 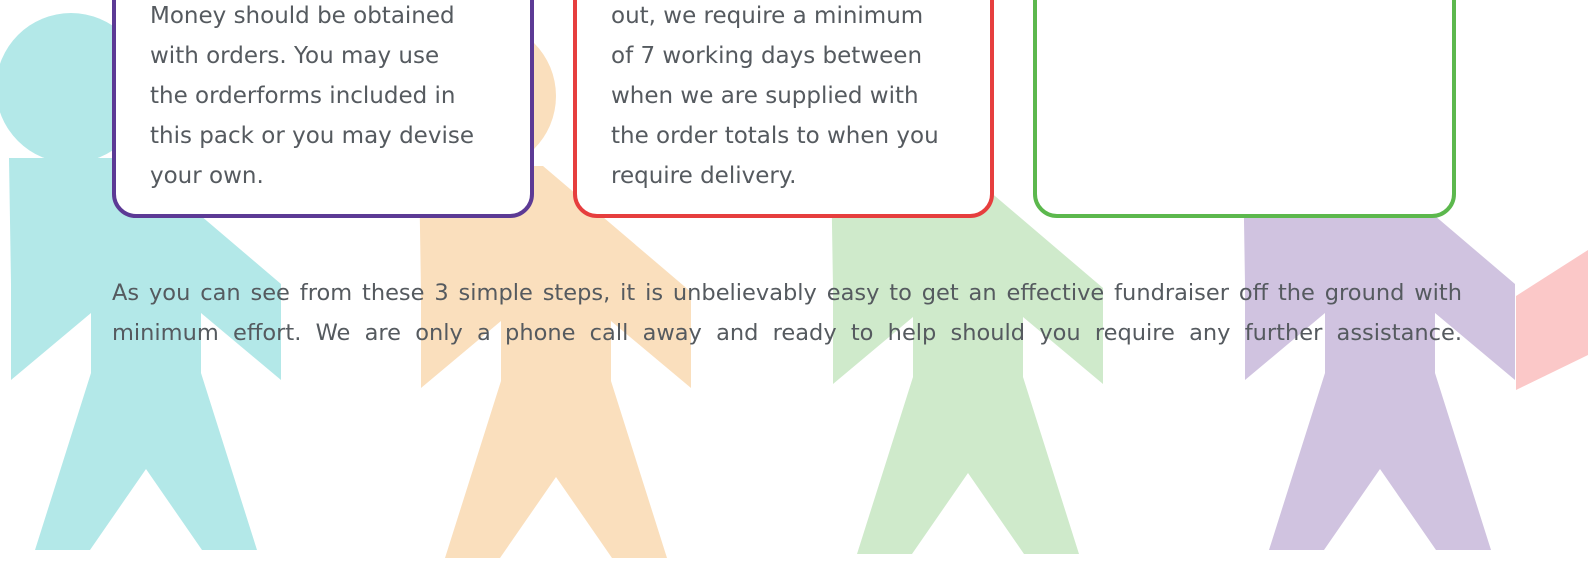 What do you see at coordinates (767, 56) in the screenshot?
I see `card-2-line: of 7 working days between` at bounding box center [767, 56].